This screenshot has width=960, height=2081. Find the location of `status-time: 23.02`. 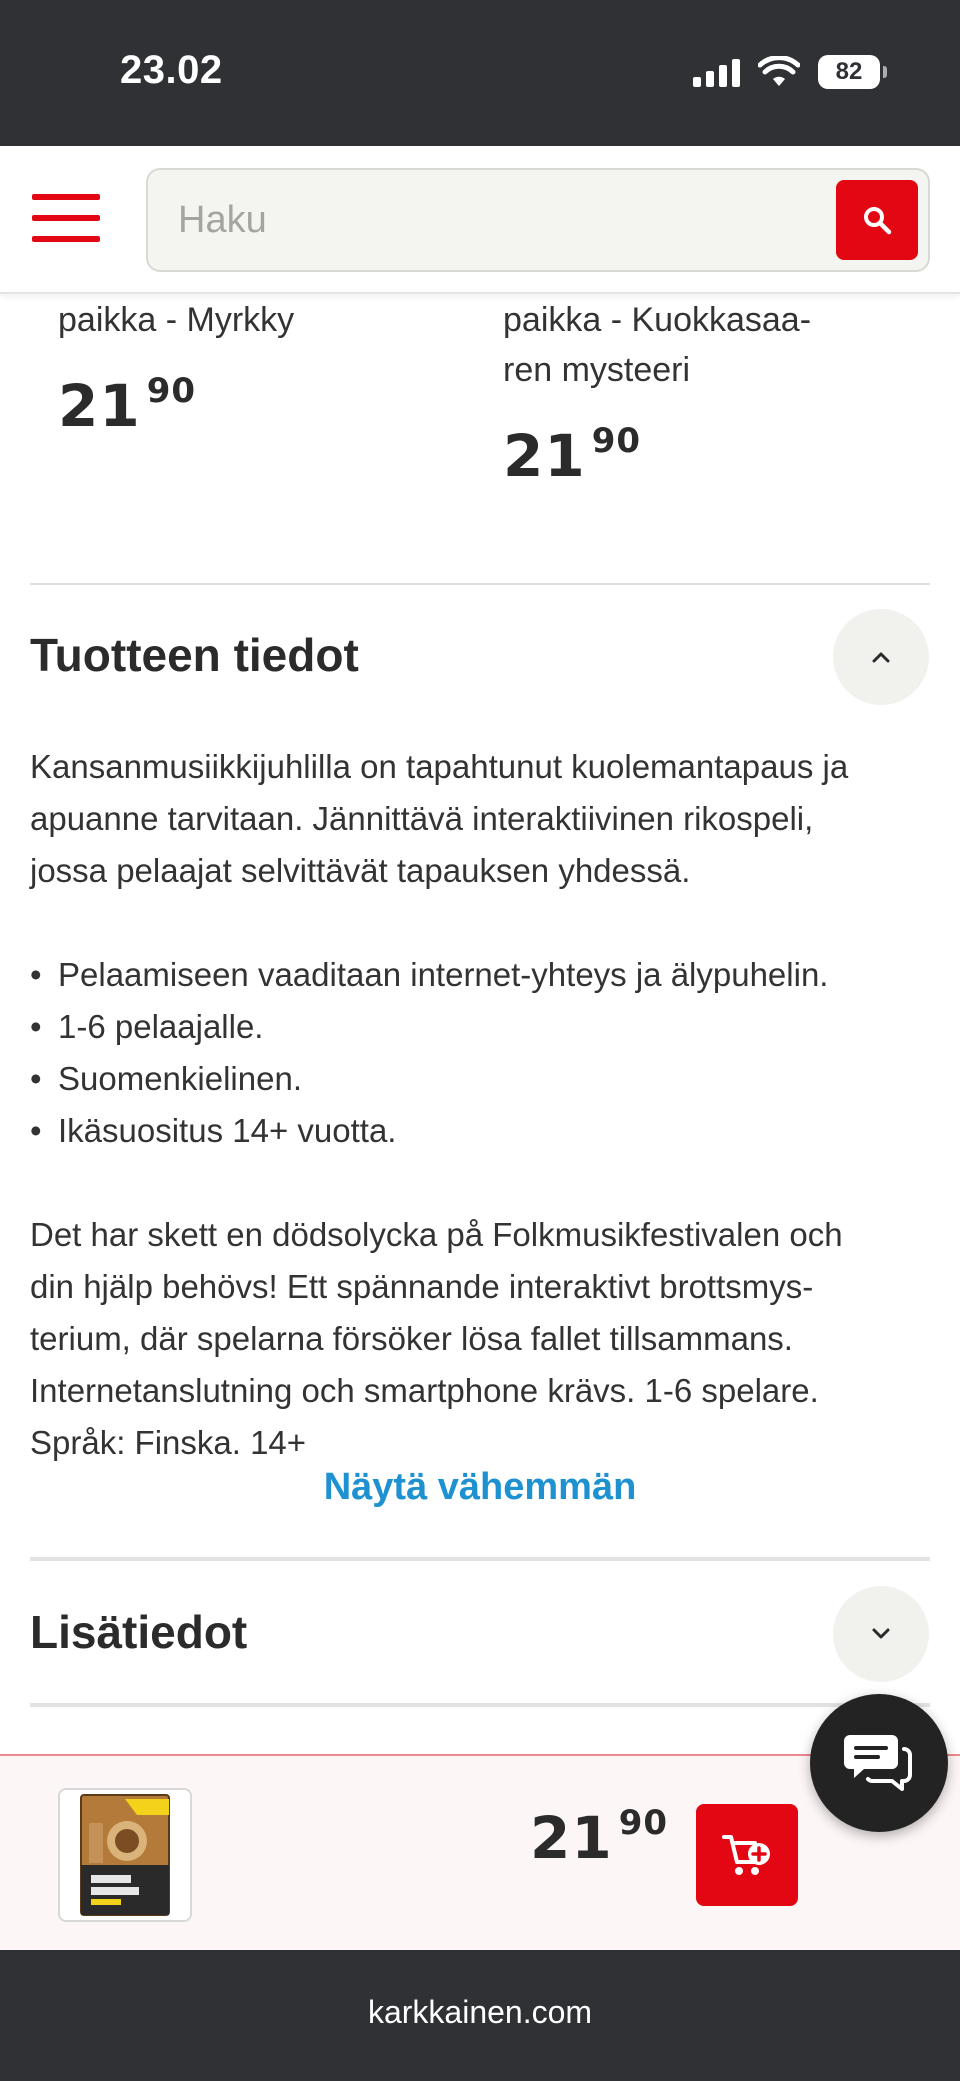

status-time: 23.02 is located at coordinates (171, 70).